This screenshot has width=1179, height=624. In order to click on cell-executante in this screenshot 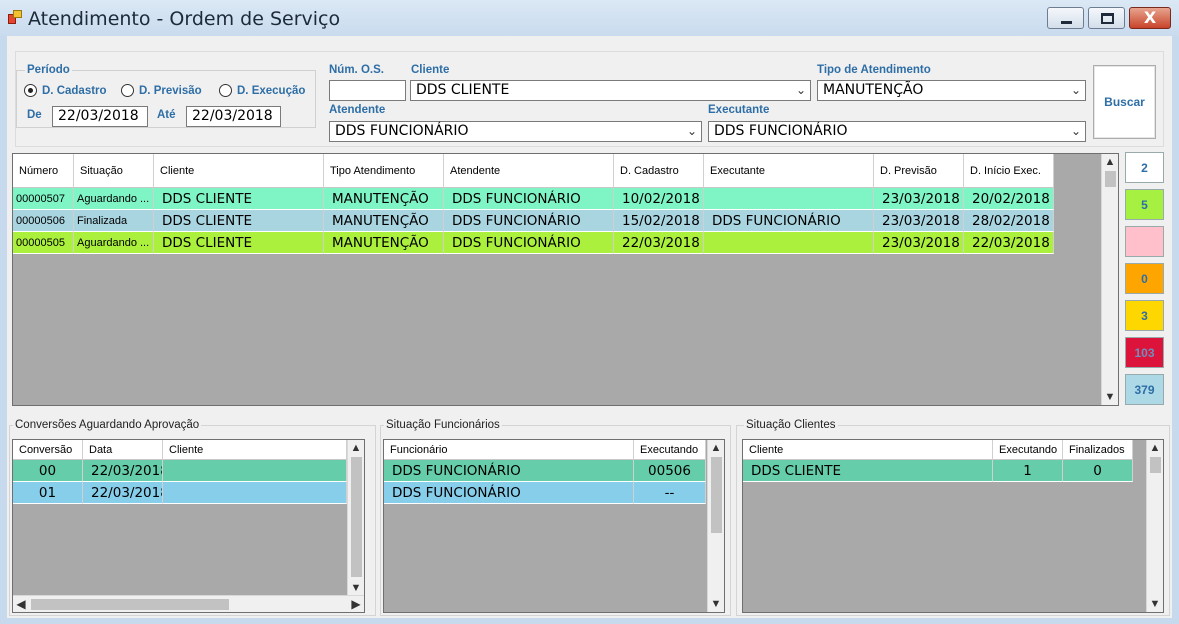, I will do `click(789, 199)`.